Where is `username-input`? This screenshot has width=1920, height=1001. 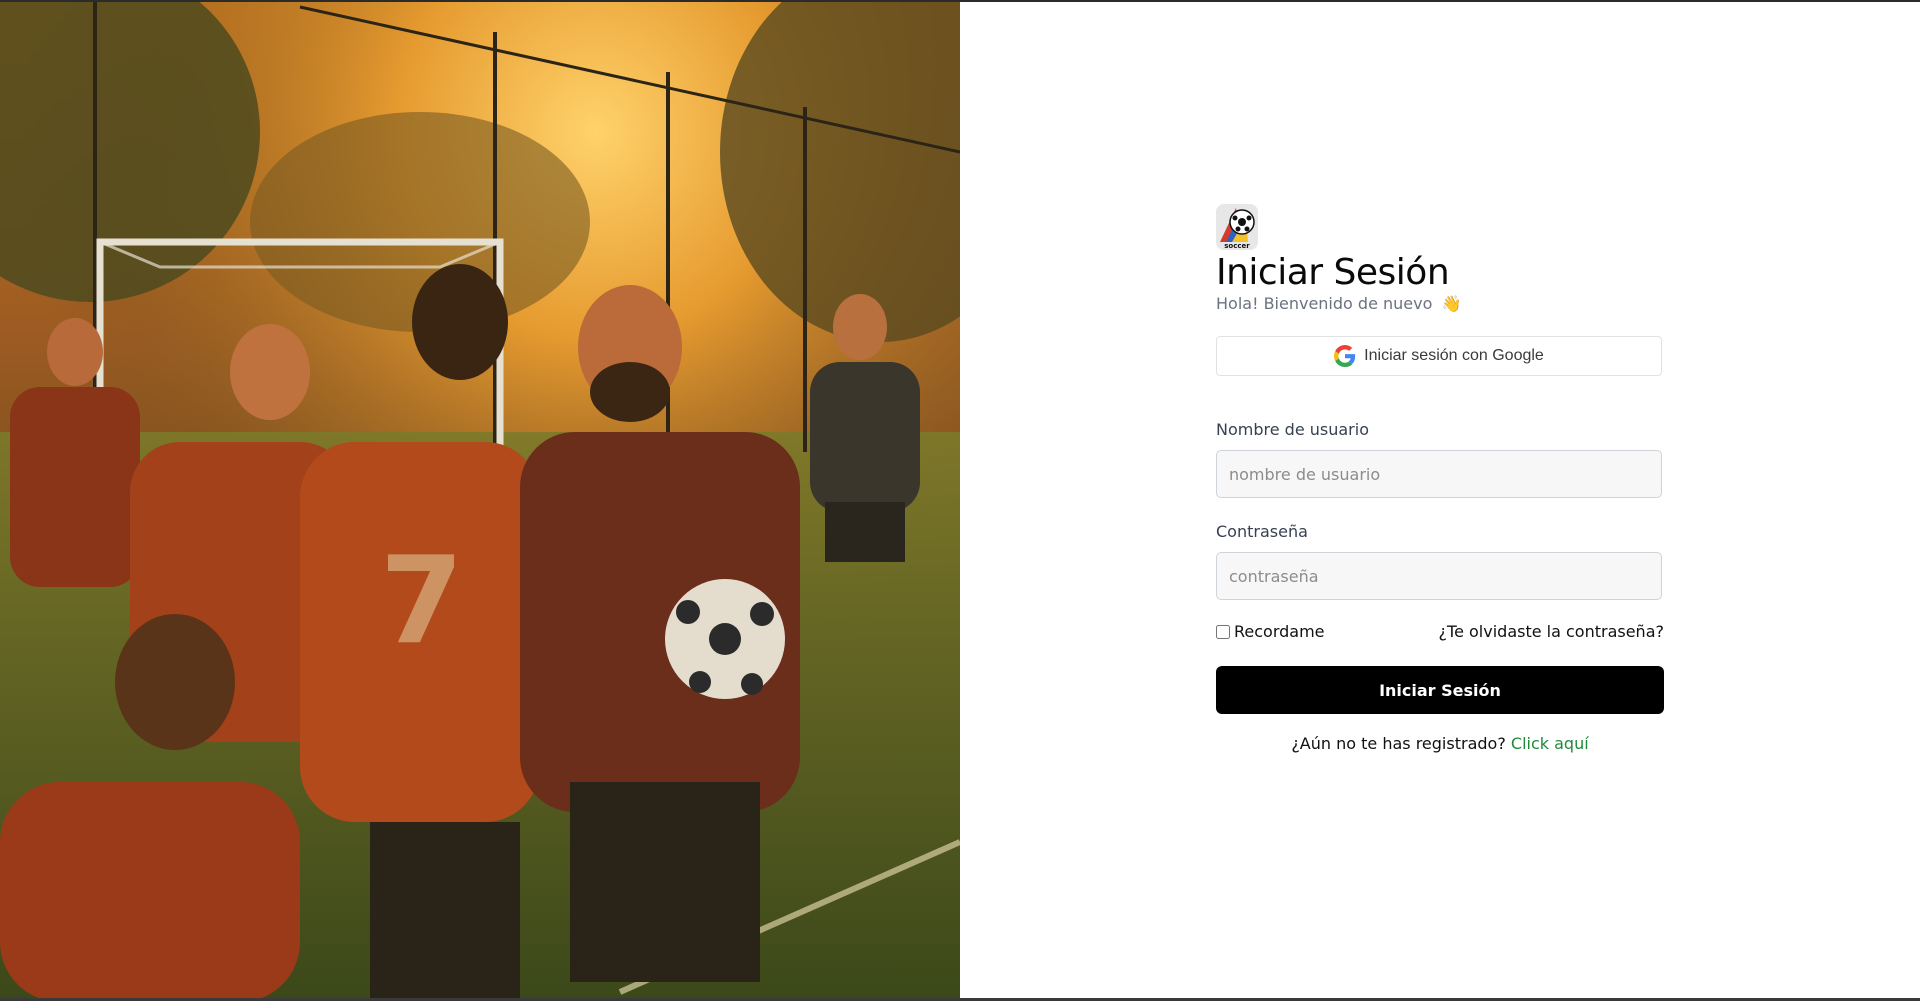 username-input is located at coordinates (1439, 474).